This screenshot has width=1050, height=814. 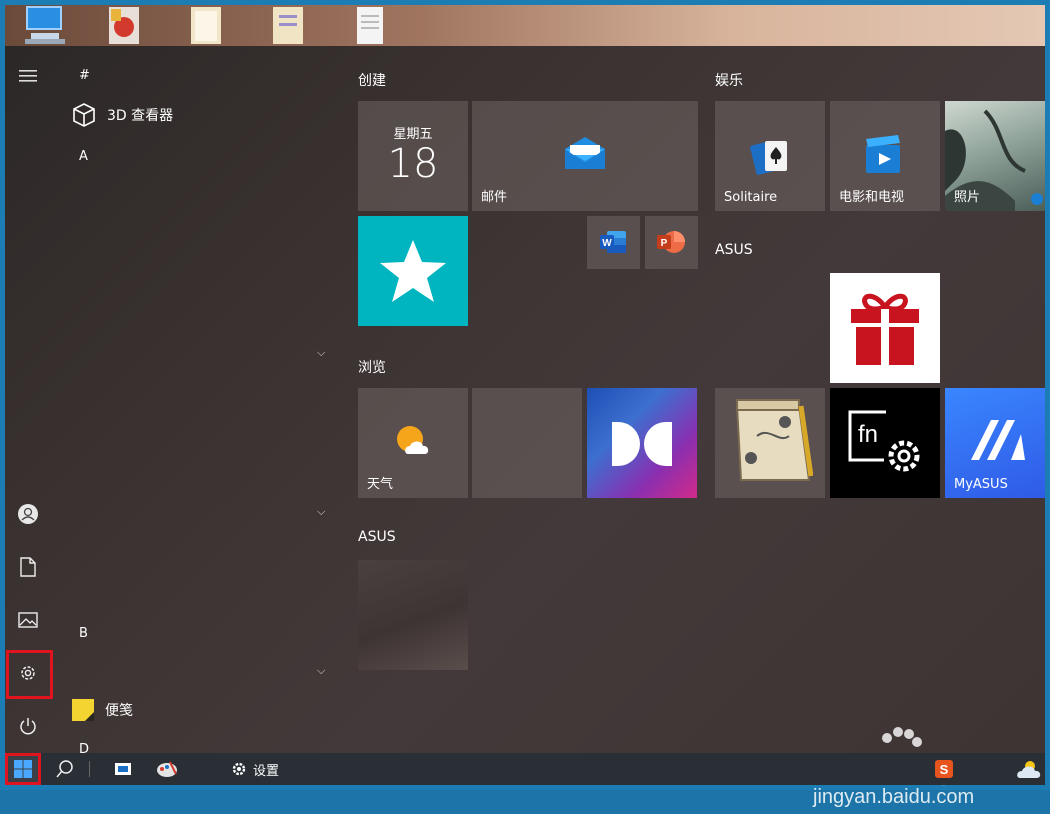 I want to click on settings-taskbar-label: 设置, so click(x=266, y=771).